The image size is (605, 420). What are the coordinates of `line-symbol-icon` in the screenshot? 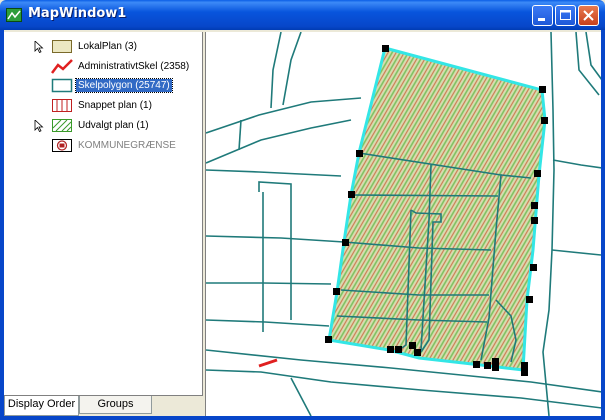 It's located at (62, 66).